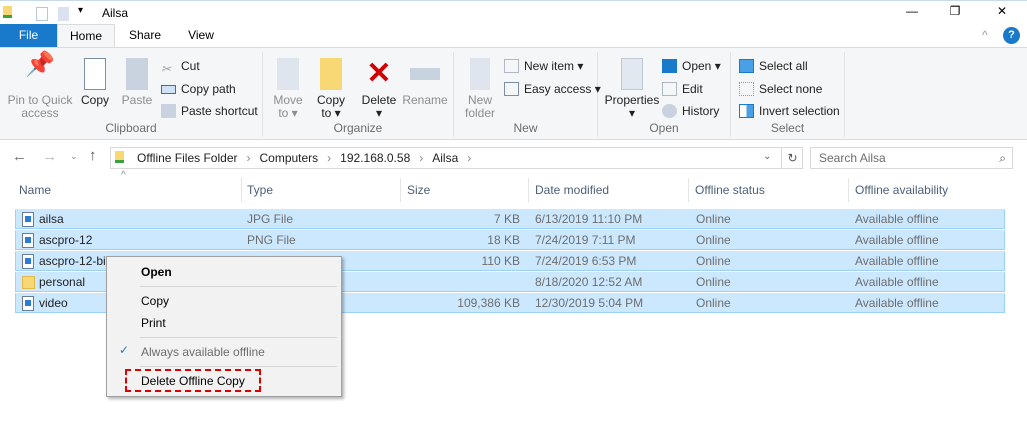 Image resolution: width=1027 pixels, height=426 pixels. I want to click on delete-button: ✕ Delete ▾, so click(379, 89).